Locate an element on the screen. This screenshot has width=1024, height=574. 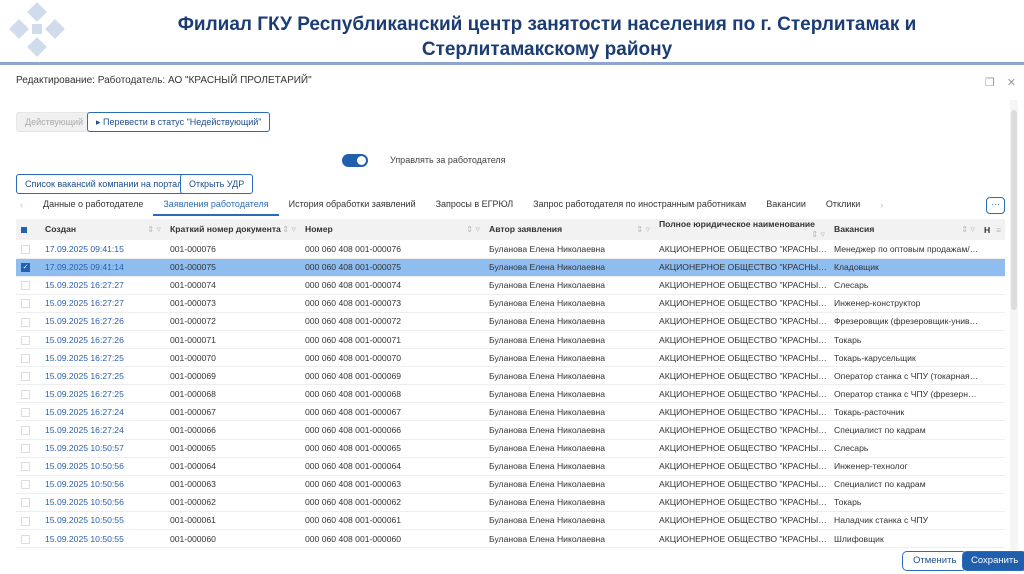
cell: 15.09.2025 16:27:27 is located at coordinates (102, 303).